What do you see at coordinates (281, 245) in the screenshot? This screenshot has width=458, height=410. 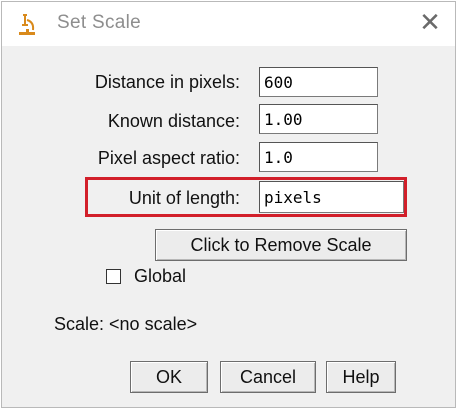 I see `remove-scale-button: Click to Remove Scale` at bounding box center [281, 245].